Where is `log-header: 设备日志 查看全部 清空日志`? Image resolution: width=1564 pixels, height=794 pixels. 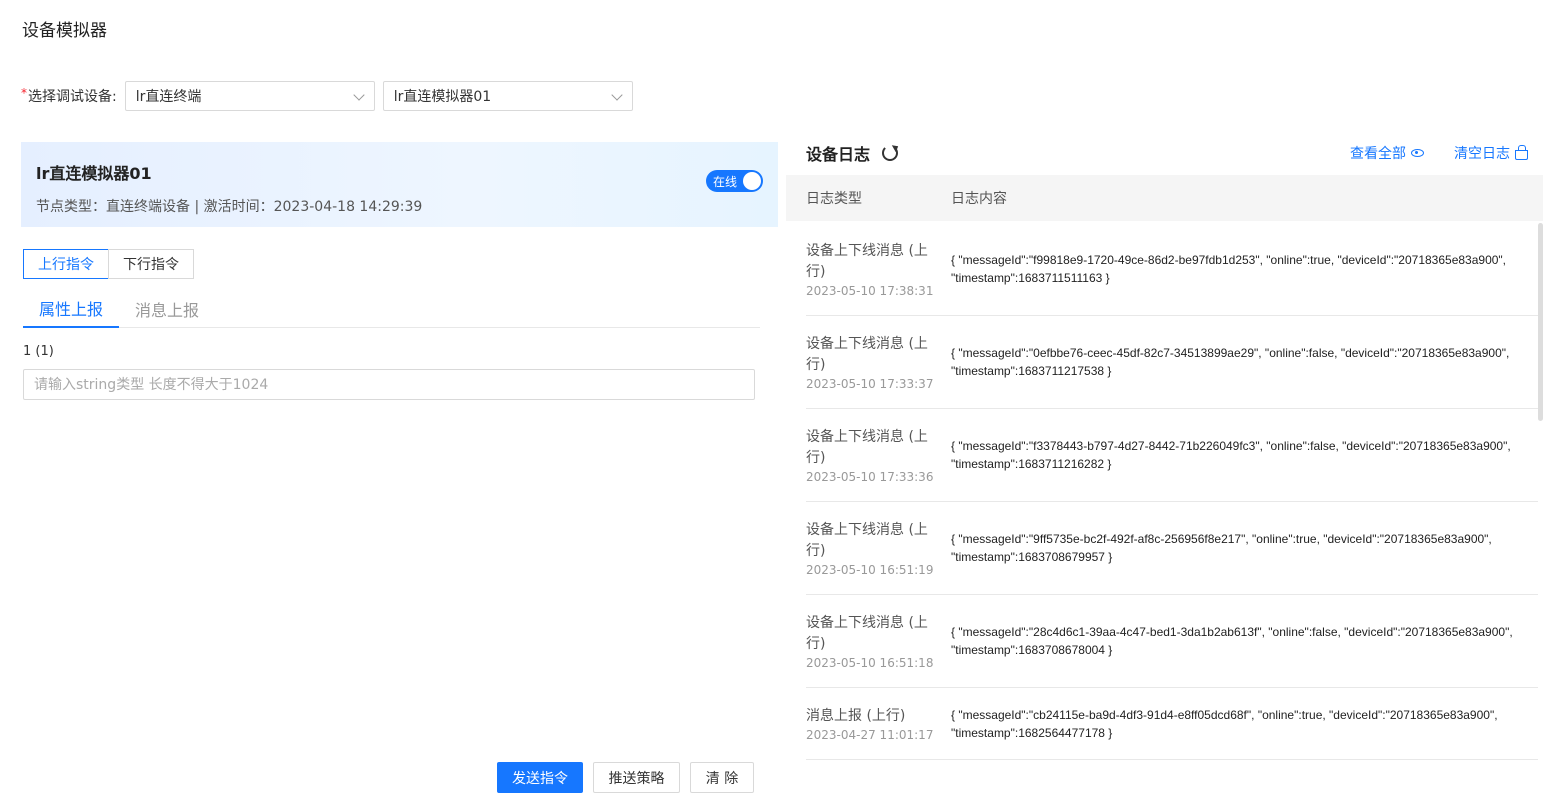 log-header: 设备日志 查看全部 清空日志 is located at coordinates (1167, 153).